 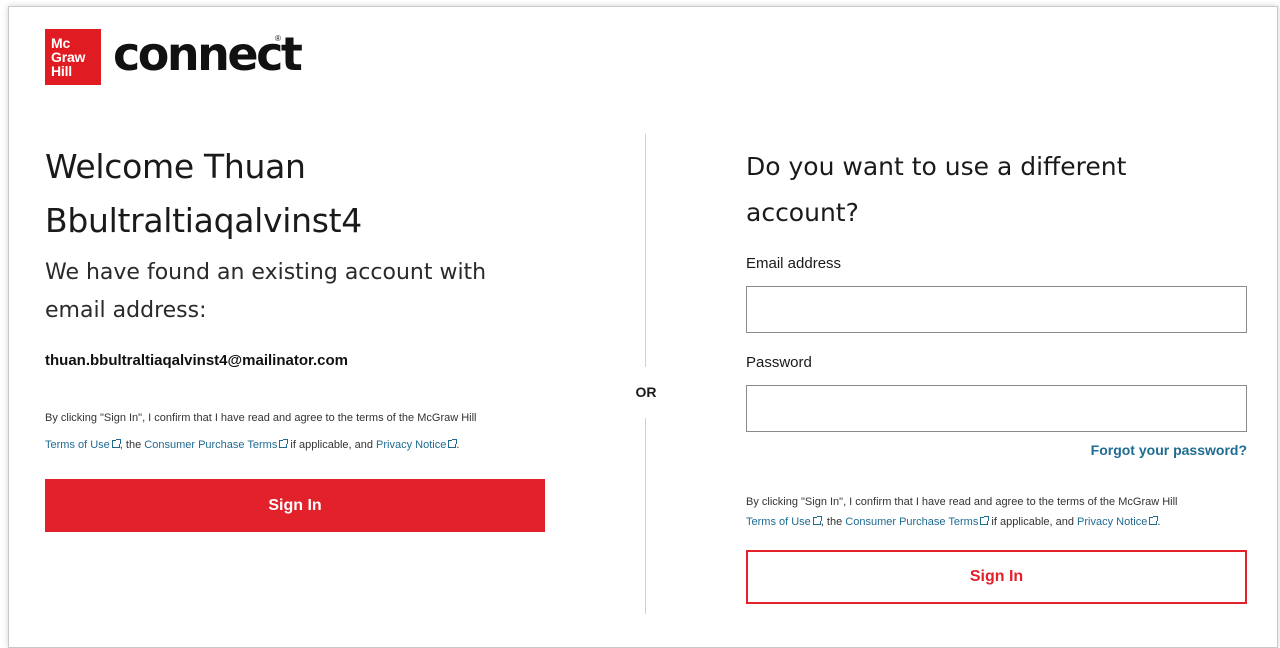 What do you see at coordinates (779, 362) in the screenshot?
I see `password-label: Password` at bounding box center [779, 362].